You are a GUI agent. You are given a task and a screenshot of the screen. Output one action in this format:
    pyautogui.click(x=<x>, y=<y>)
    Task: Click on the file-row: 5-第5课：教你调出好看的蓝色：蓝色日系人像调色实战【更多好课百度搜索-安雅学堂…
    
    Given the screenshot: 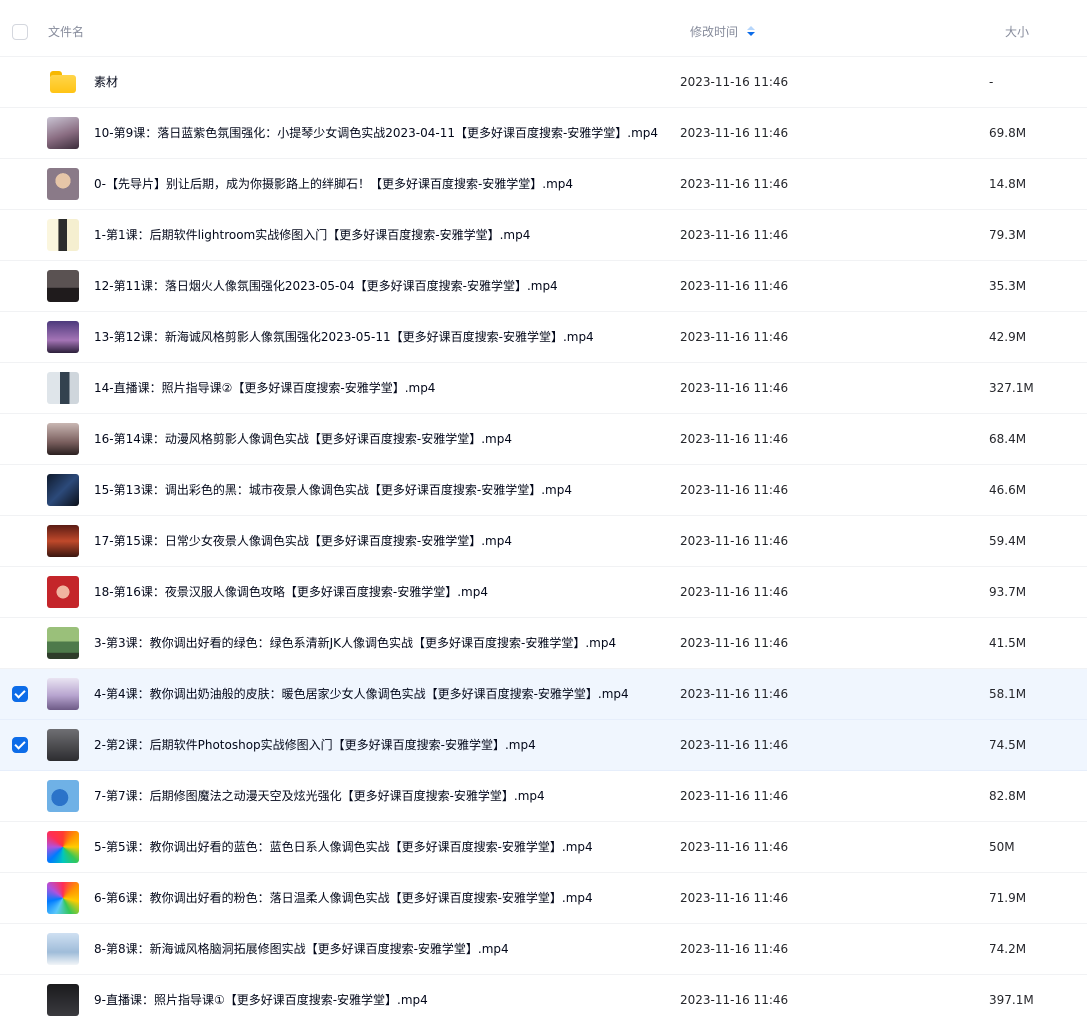 What is the action you would take?
    pyautogui.click(x=543, y=847)
    